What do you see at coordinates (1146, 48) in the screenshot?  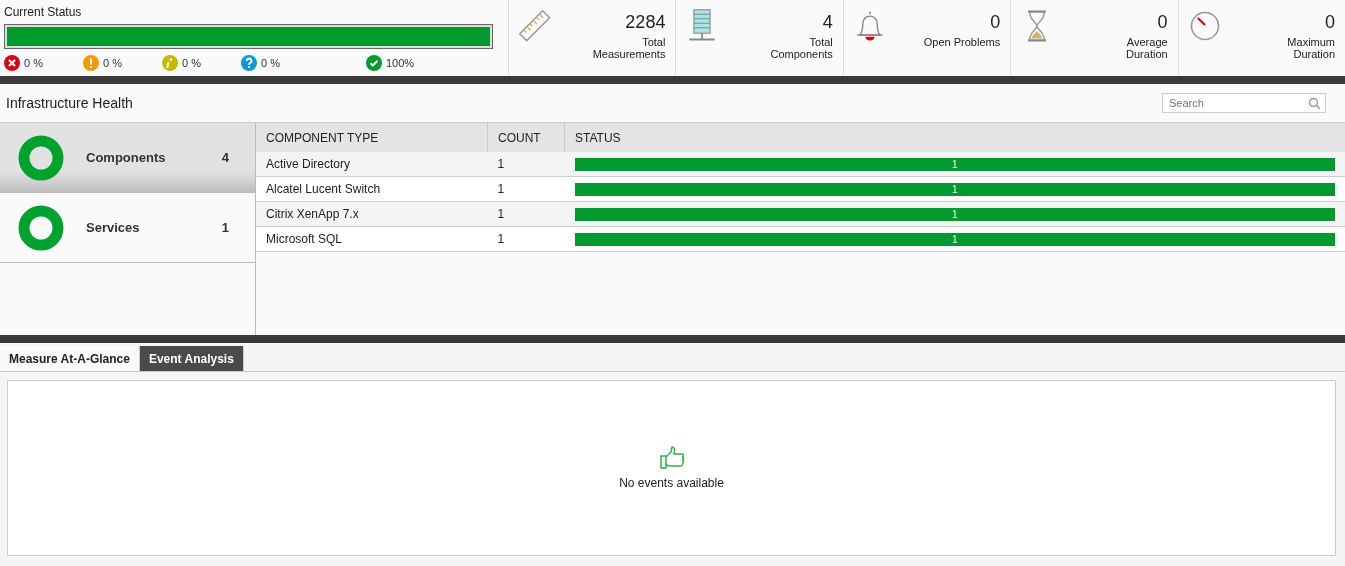 I see `stat-label: Average Duration` at bounding box center [1146, 48].